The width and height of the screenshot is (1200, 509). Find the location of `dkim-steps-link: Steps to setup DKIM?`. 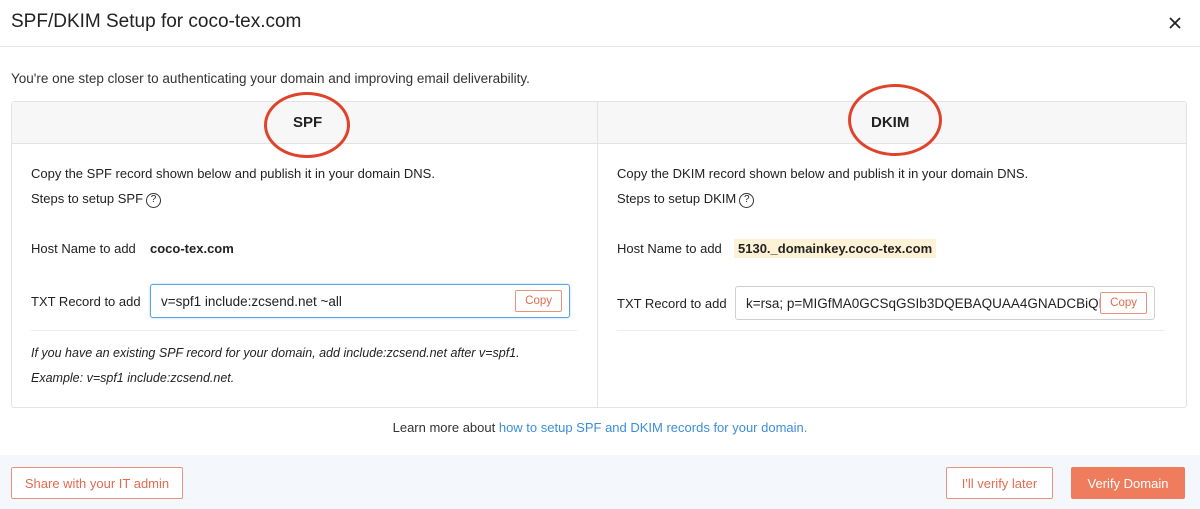

dkim-steps-link: Steps to setup DKIM? is located at coordinates (686, 199).